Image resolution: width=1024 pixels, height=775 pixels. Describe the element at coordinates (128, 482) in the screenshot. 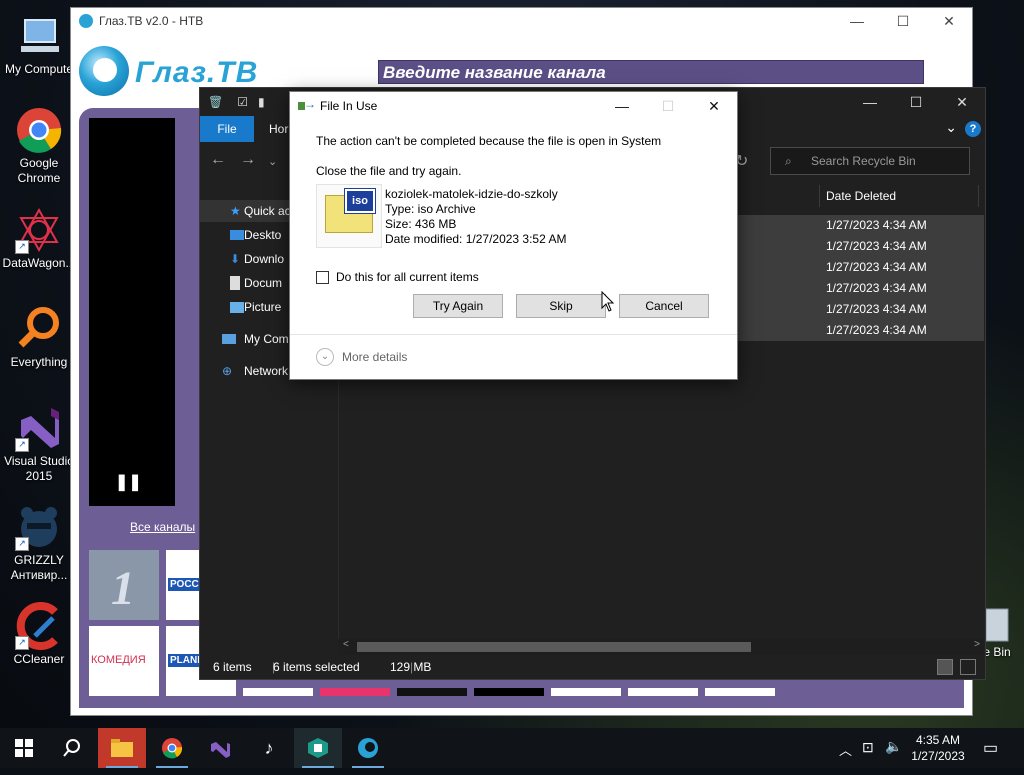

I see `pause-icon: ❚❚` at that location.